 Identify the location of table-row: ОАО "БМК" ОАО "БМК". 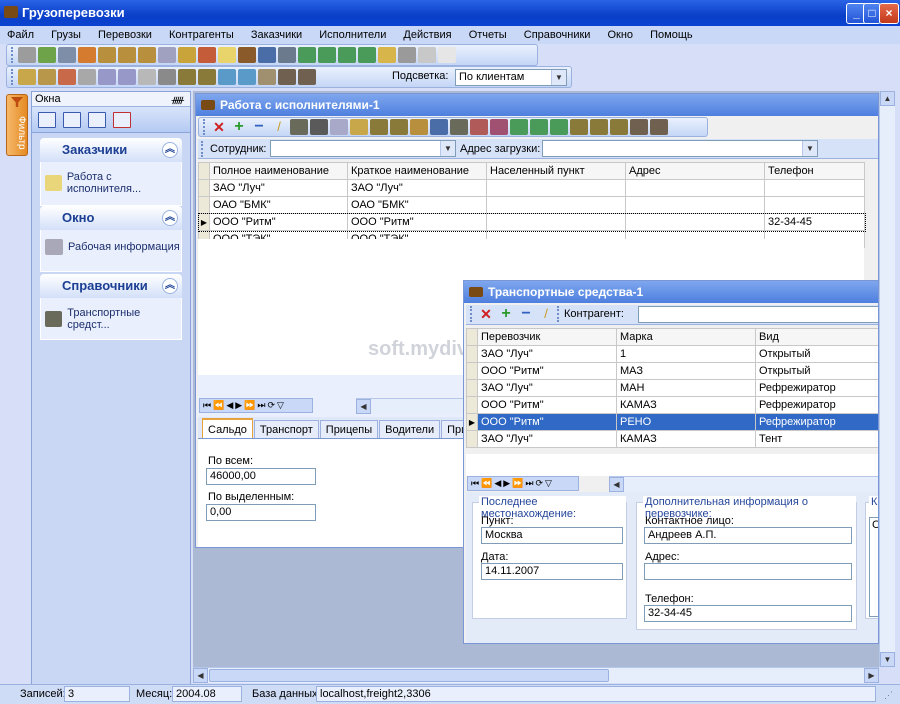
(531, 205).